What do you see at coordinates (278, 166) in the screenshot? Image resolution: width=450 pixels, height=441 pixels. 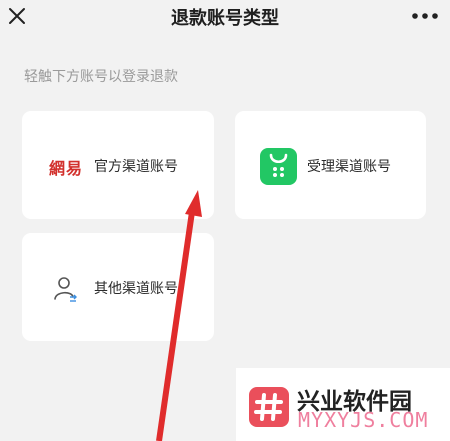 I see `shopping-bag-icon` at bounding box center [278, 166].